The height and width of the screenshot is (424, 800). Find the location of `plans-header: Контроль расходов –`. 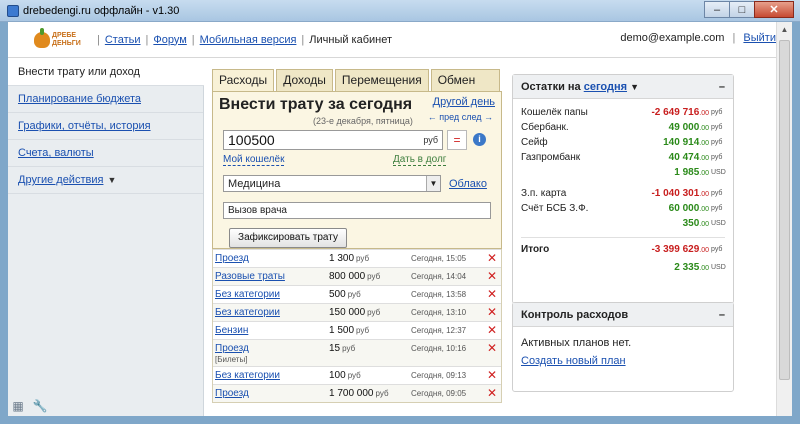

plans-header: Контроль расходов – is located at coordinates (623, 315).